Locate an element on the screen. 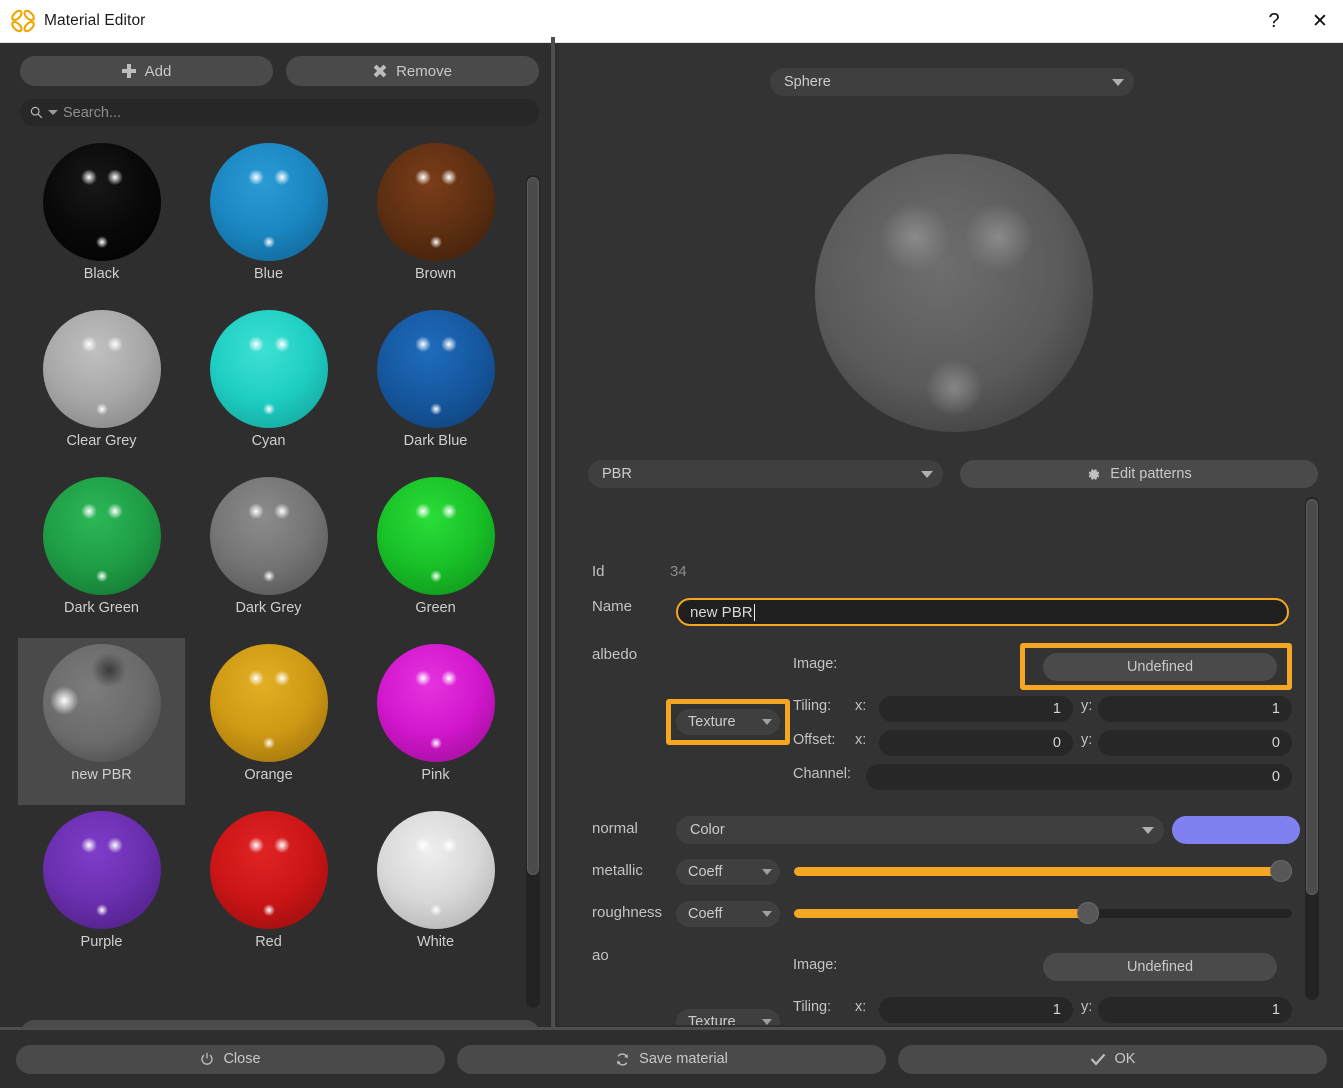 This screenshot has height=1088, width=1343. material-item: Pink is located at coordinates (435, 721).